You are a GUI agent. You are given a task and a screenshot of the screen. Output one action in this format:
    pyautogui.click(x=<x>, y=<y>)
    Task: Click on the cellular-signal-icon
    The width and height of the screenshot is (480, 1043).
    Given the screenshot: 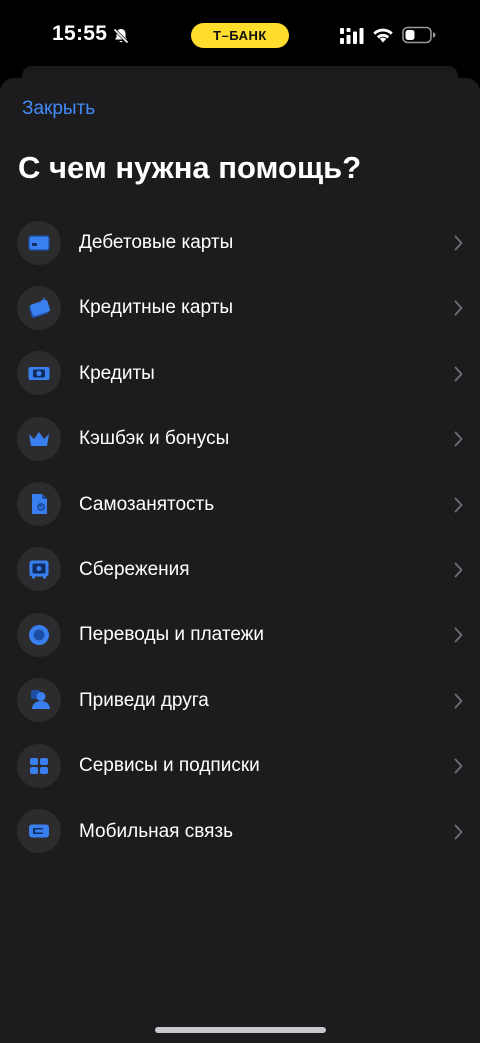 What is the action you would take?
    pyautogui.click(x=352, y=36)
    